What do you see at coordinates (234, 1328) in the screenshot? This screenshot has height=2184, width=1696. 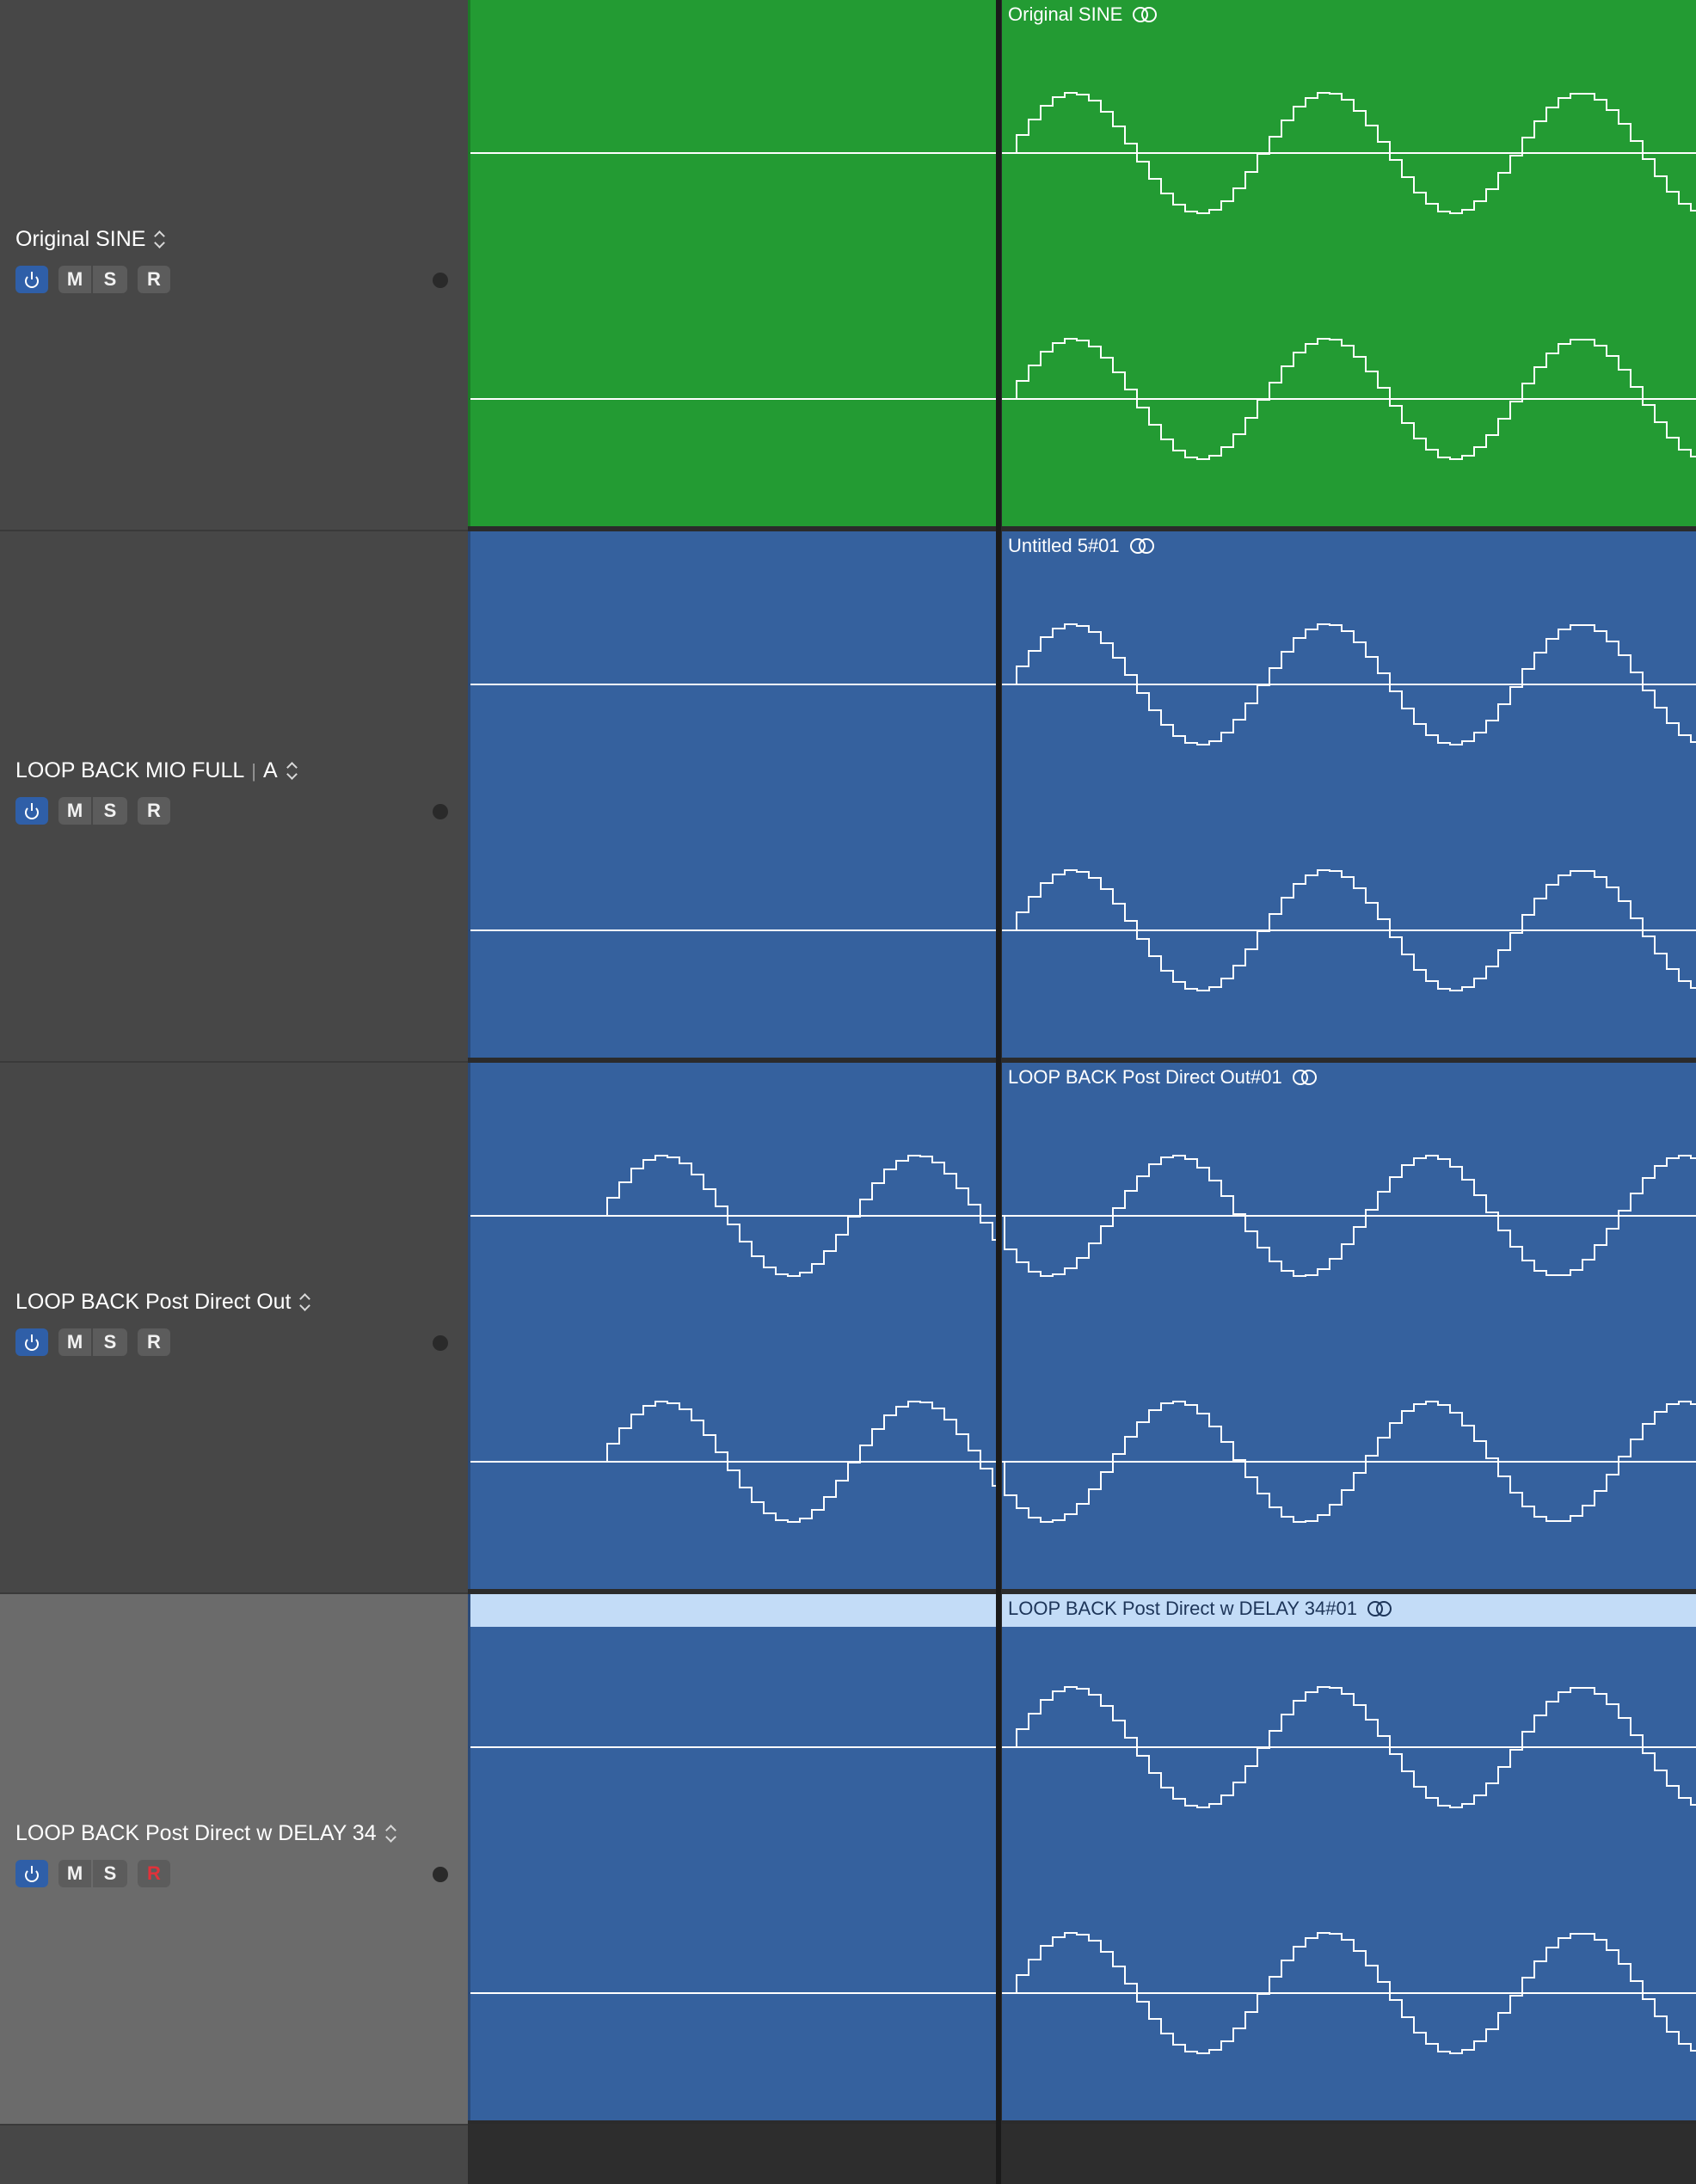 I see `track-header-loop-back-post-direct-out: LOOP BACK Post Direct Out M S R` at bounding box center [234, 1328].